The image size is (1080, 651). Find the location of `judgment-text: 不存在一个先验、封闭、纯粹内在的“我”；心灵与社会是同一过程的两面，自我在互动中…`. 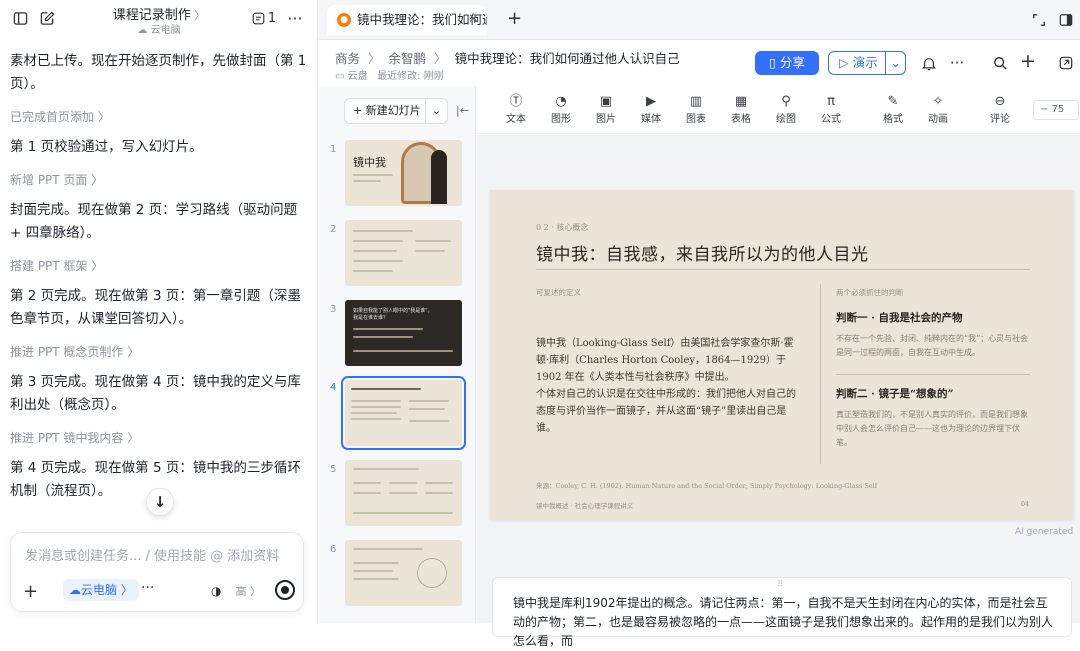

judgment-text: 不存在一个先验、封闭、纯粹内在的“我”；心灵与社会是同一过程的两面，自我在互动中… is located at coordinates (933, 346).